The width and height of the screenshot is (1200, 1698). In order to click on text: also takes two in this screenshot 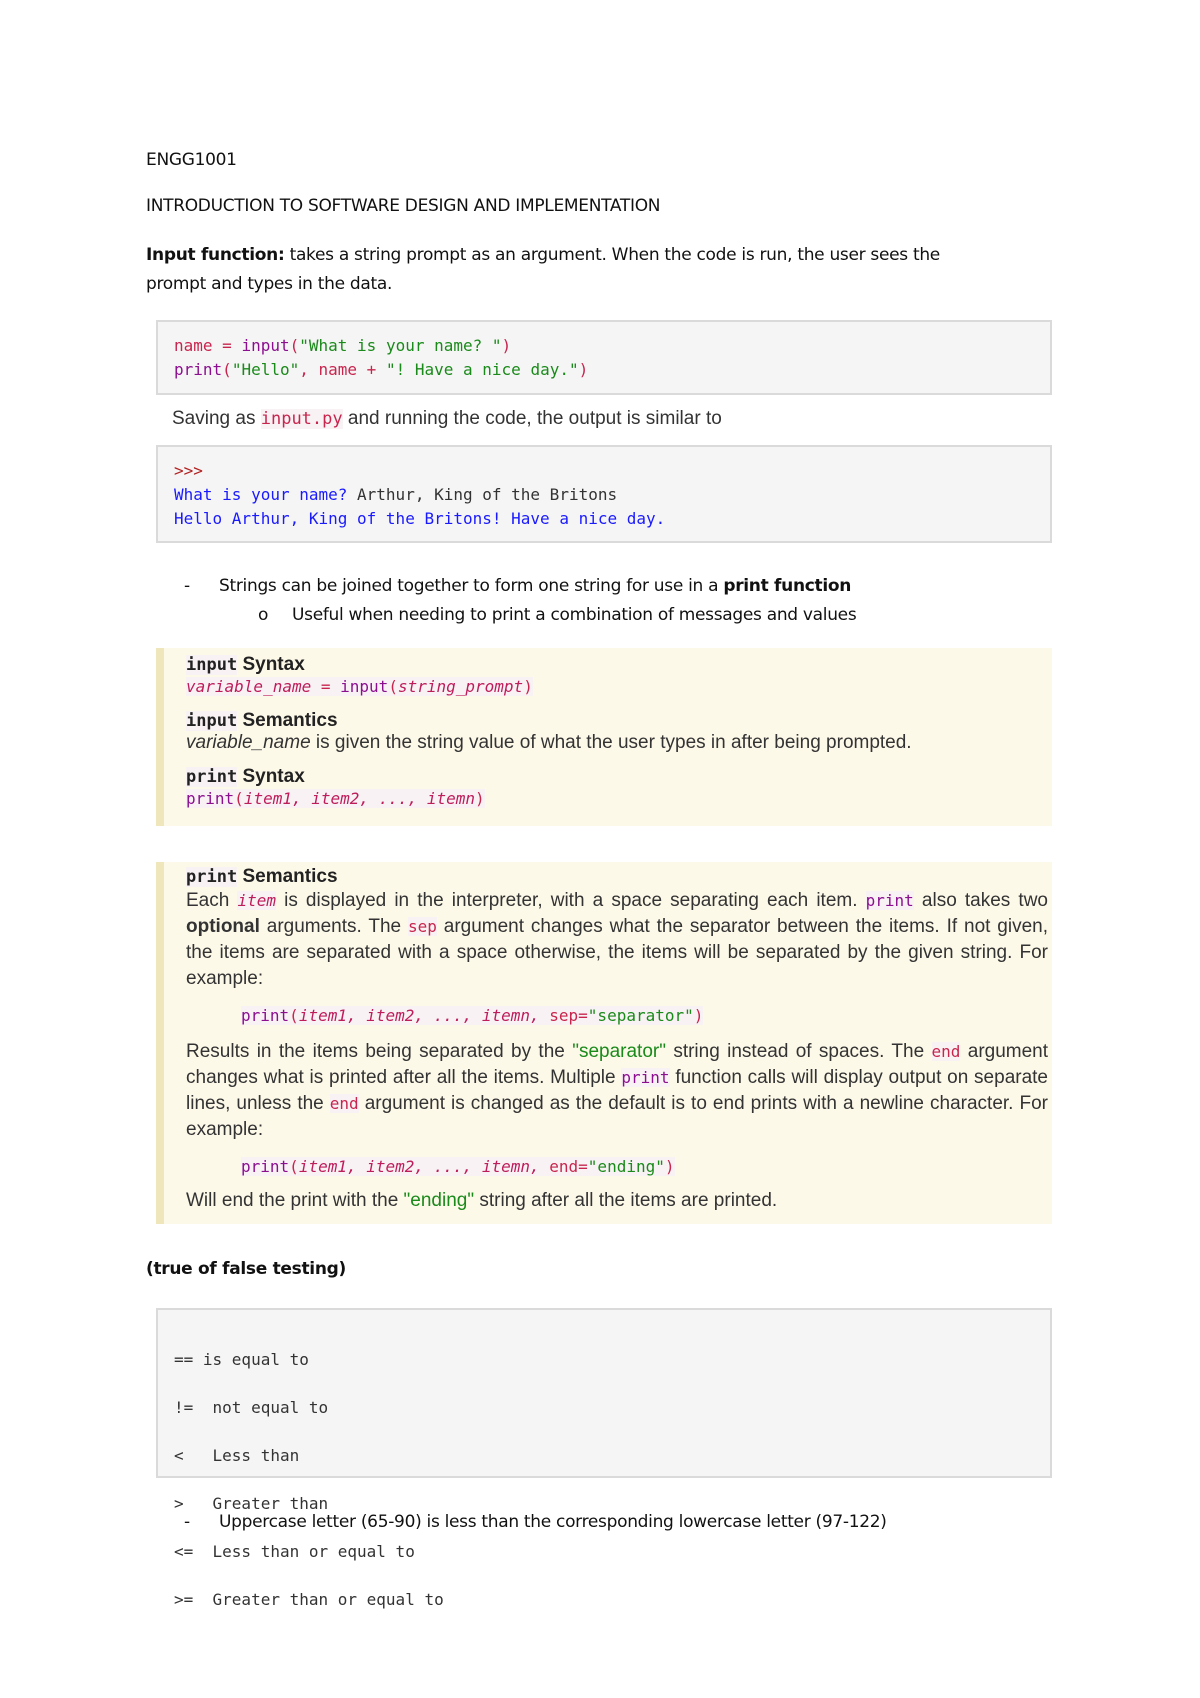, I will do `click(980, 900)`.